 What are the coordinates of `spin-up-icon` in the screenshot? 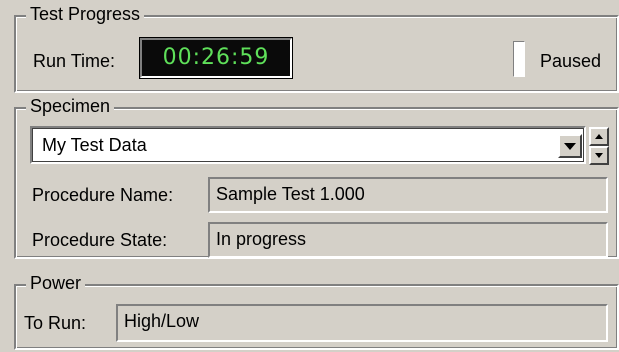 It's located at (599, 136).